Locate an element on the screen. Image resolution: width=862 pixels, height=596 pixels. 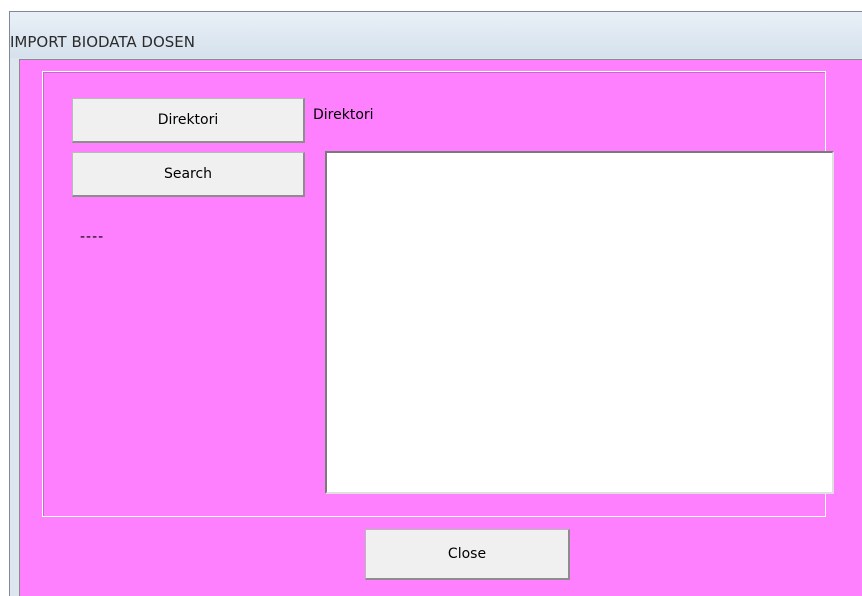
search-button: Search is located at coordinates (188, 174).